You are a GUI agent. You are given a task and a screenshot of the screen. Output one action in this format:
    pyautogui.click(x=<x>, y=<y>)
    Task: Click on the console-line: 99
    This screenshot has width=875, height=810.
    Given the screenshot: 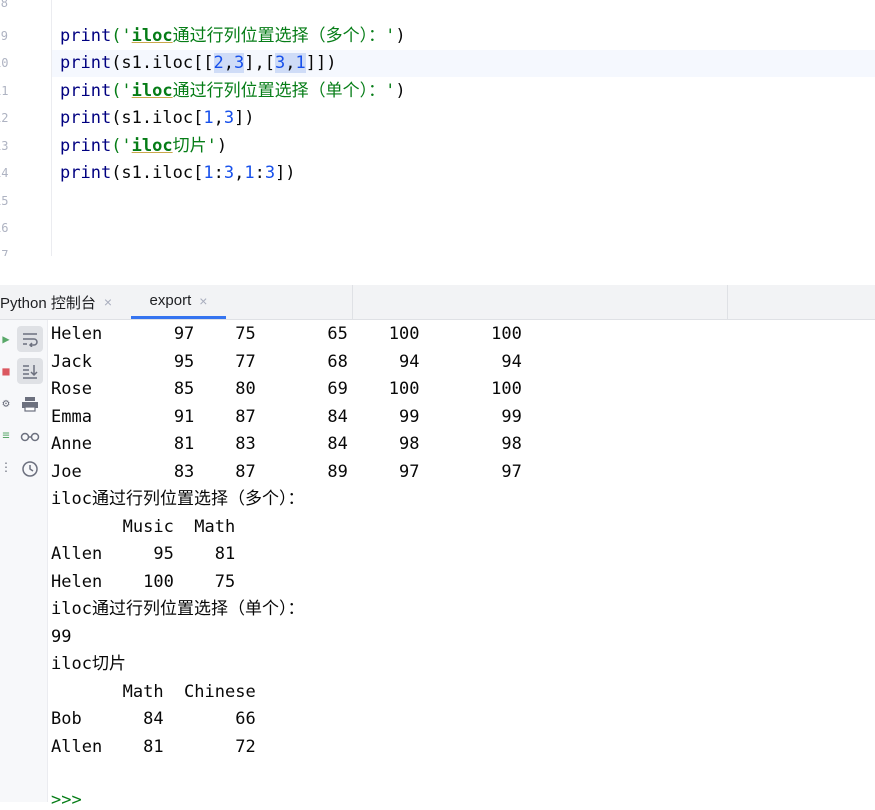 What is the action you would take?
    pyautogui.click(x=61, y=637)
    